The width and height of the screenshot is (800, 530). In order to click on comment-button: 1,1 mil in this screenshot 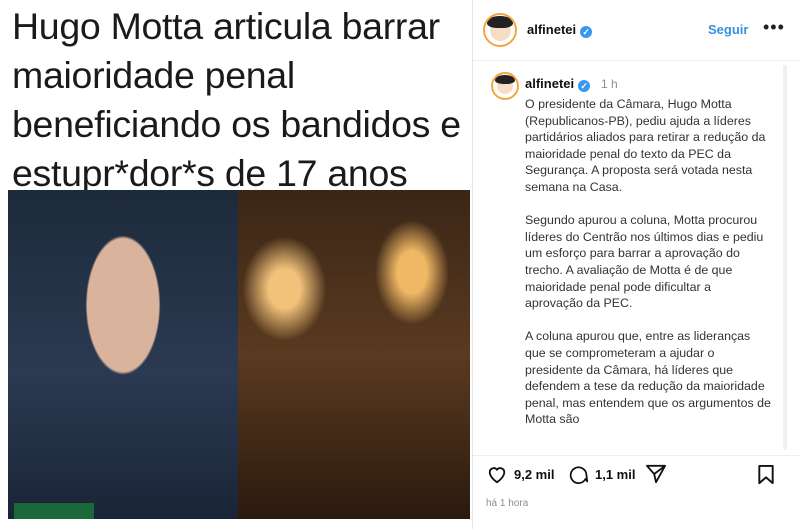, I will do `click(601, 474)`.